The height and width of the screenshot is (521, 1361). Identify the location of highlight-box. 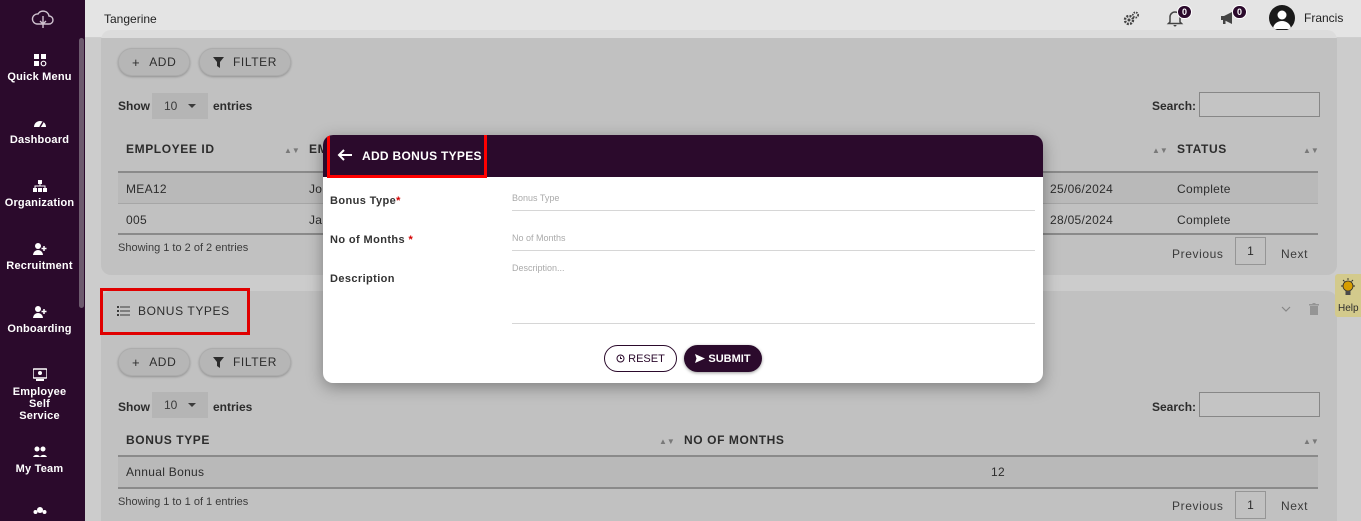
(407, 156).